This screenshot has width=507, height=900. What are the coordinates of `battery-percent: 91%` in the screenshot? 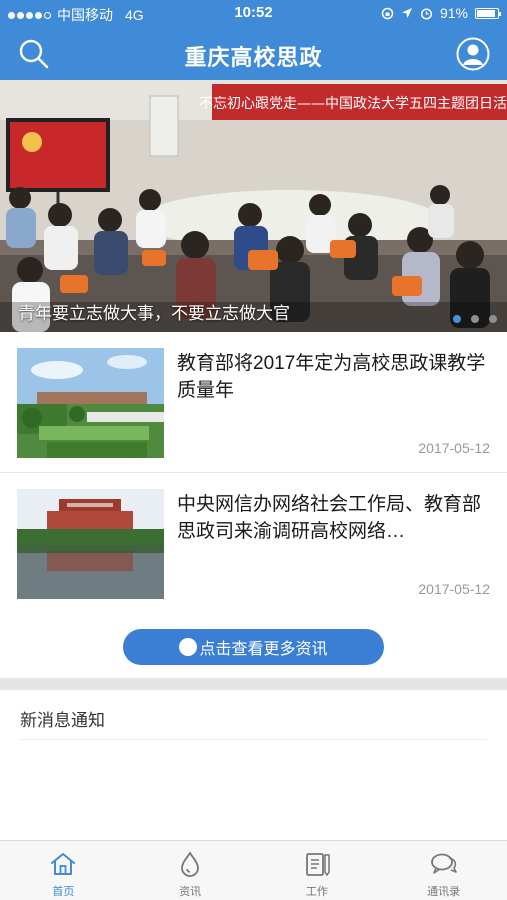 It's located at (453, 13).